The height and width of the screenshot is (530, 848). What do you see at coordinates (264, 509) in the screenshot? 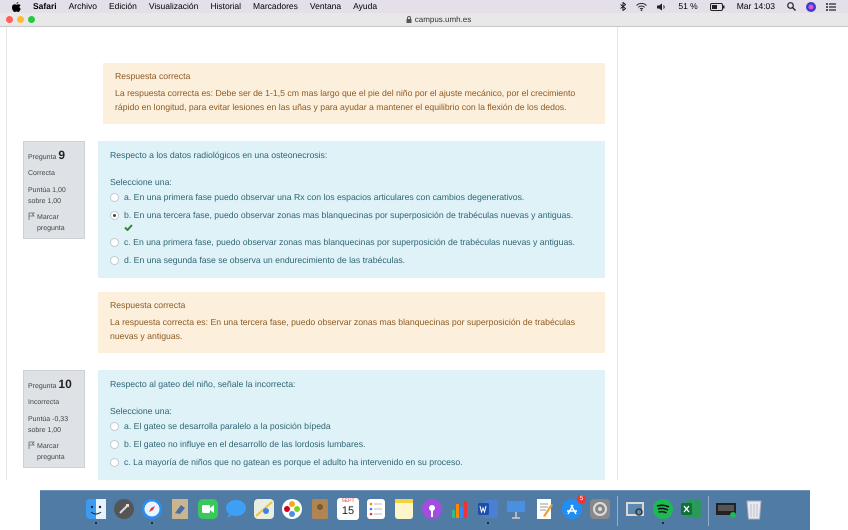
I see `map-app-icon` at bounding box center [264, 509].